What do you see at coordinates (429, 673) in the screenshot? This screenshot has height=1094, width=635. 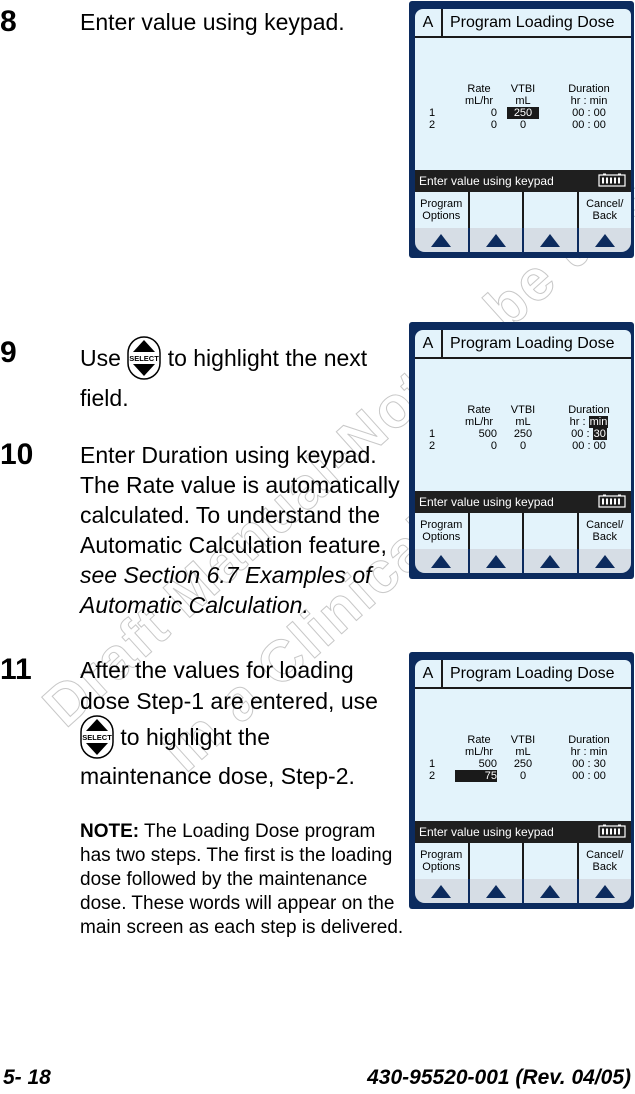 I see `channel-label: A` at bounding box center [429, 673].